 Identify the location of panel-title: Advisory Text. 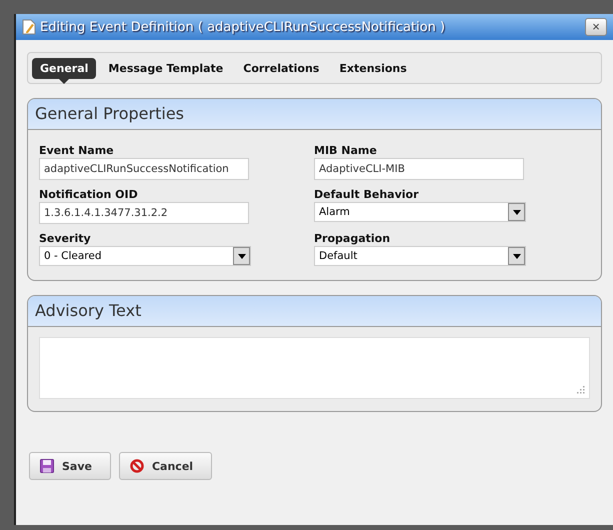
(314, 311).